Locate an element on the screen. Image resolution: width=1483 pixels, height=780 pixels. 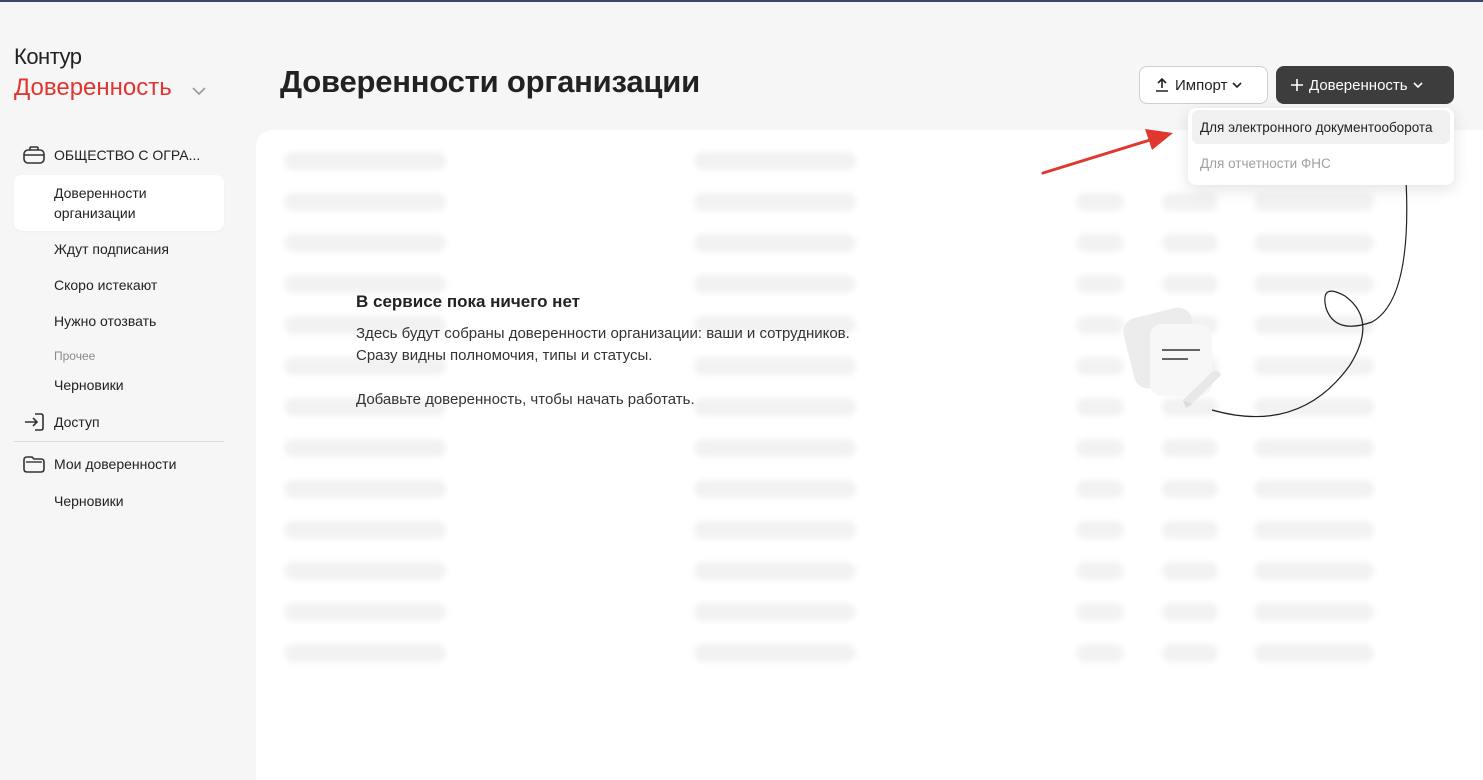
sidebar-item-to-revoke: Нужно отозвать is located at coordinates (119, 321).